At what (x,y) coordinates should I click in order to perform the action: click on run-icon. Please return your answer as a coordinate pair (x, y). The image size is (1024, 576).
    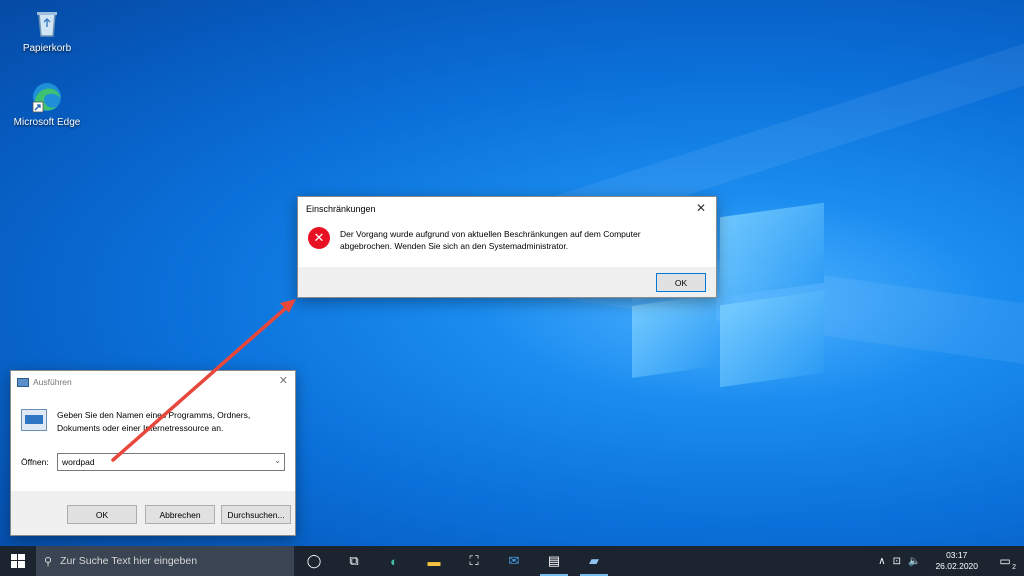
    Looking at the image, I should click on (23, 382).